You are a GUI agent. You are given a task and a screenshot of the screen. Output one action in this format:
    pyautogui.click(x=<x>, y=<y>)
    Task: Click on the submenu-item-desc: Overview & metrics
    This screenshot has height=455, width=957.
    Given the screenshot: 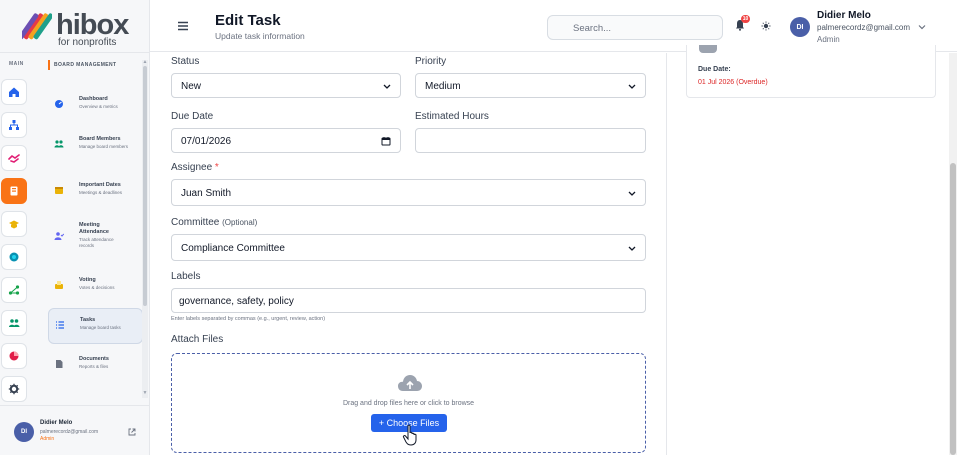 What is the action you would take?
    pyautogui.click(x=98, y=106)
    